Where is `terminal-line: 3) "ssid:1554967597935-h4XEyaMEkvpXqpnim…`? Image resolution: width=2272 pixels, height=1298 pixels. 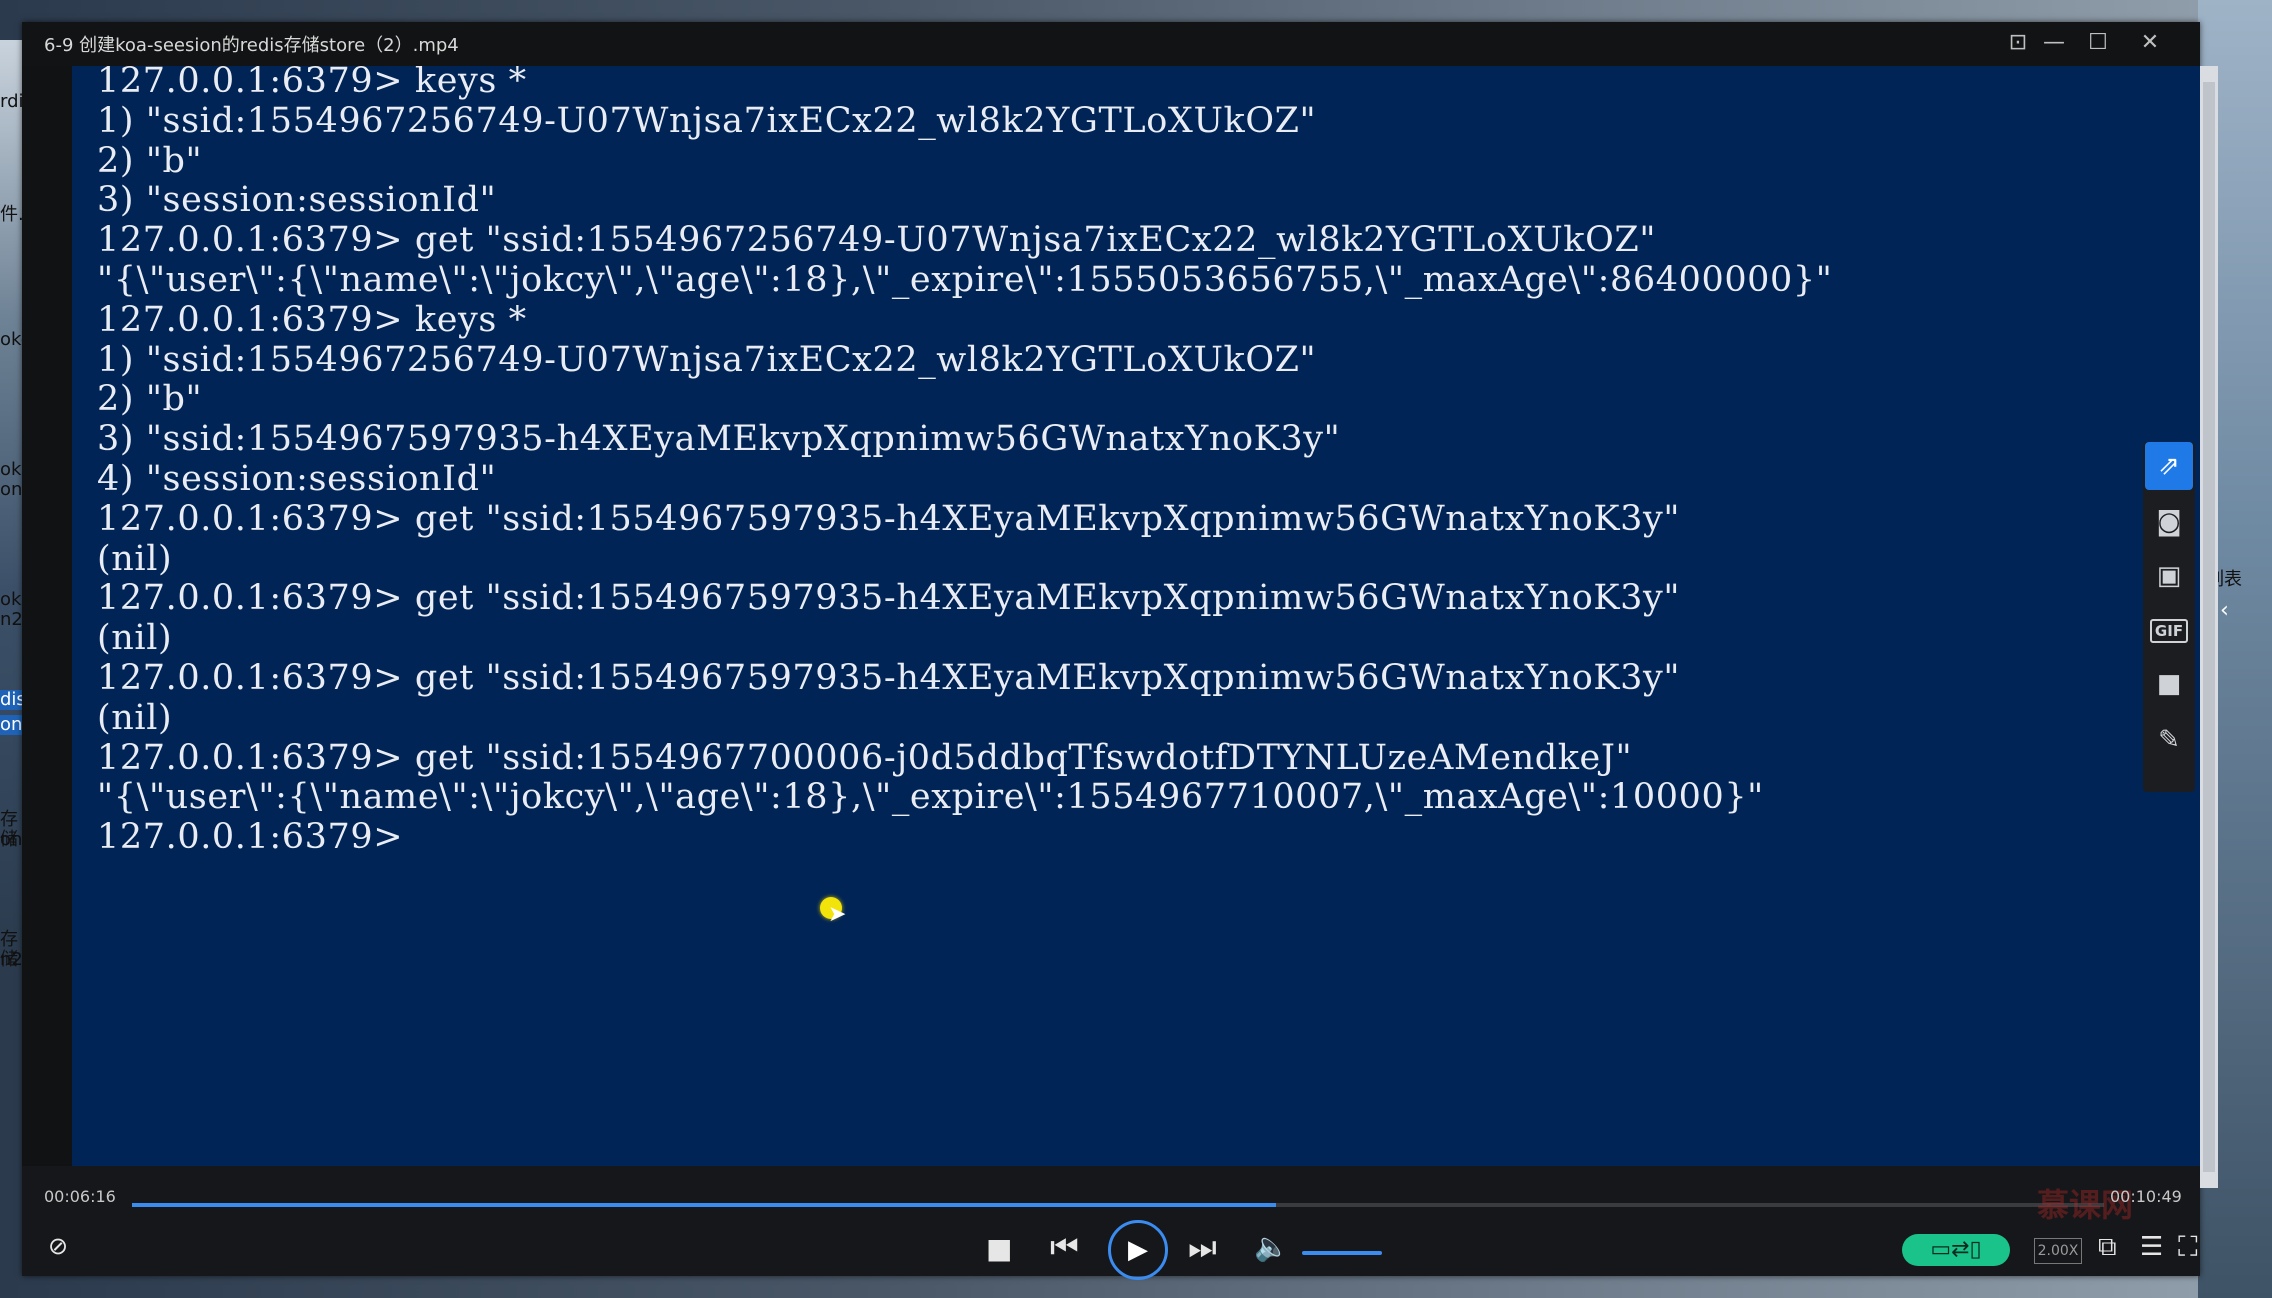
terminal-line: 3) "ssid:1554967597935-h4XEyaMEkvpXqpnim… is located at coordinates (719, 439).